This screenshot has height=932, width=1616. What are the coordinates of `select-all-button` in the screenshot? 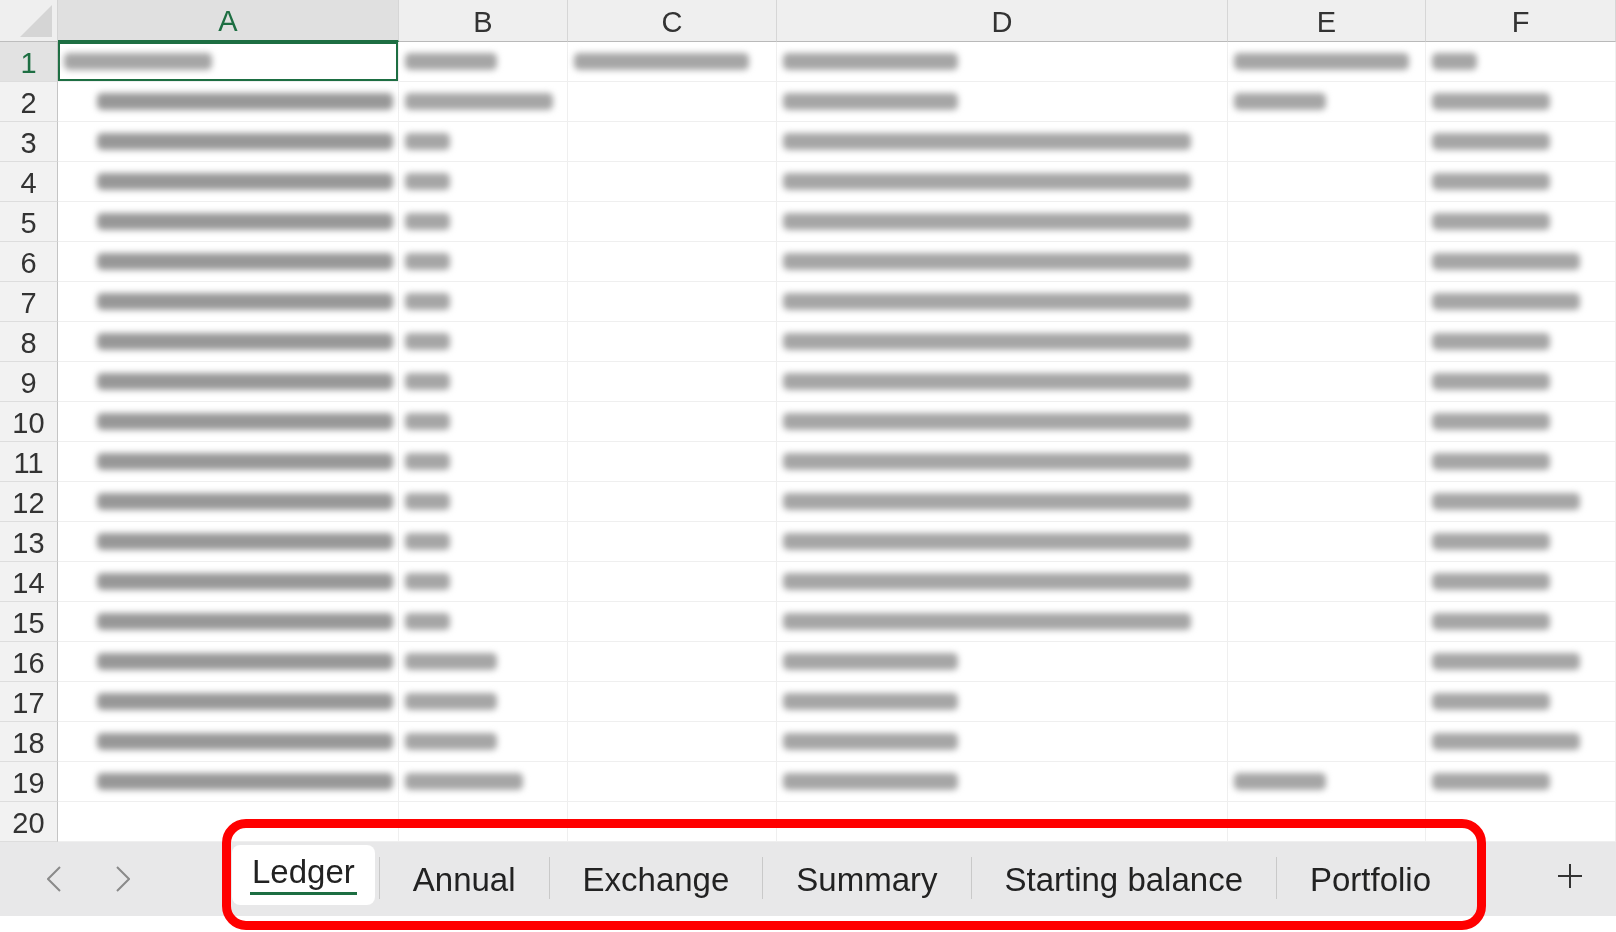 It's located at (29, 21).